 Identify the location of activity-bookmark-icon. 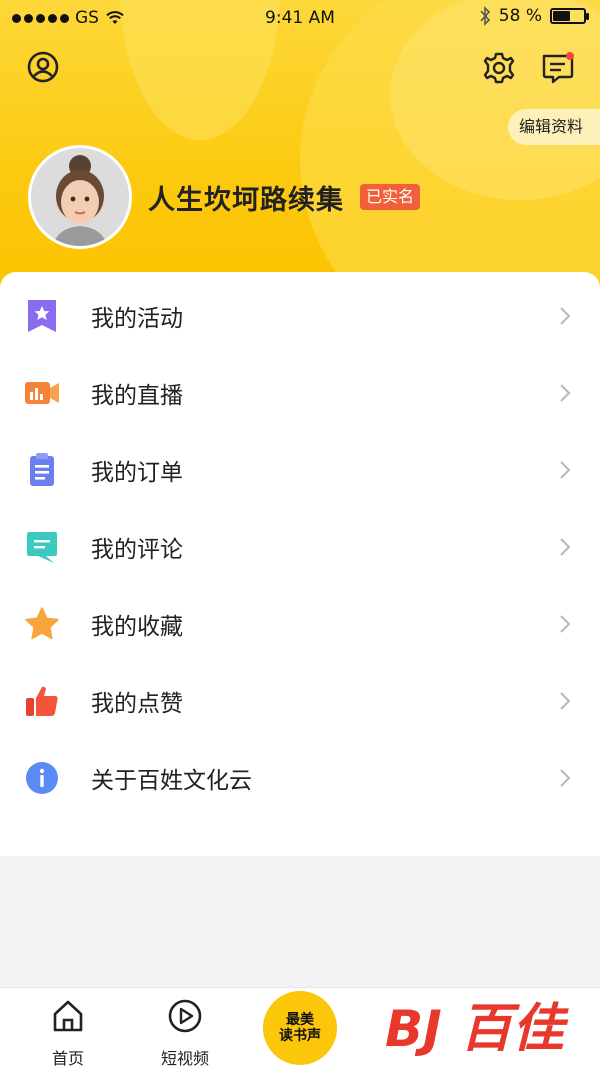
(42, 315).